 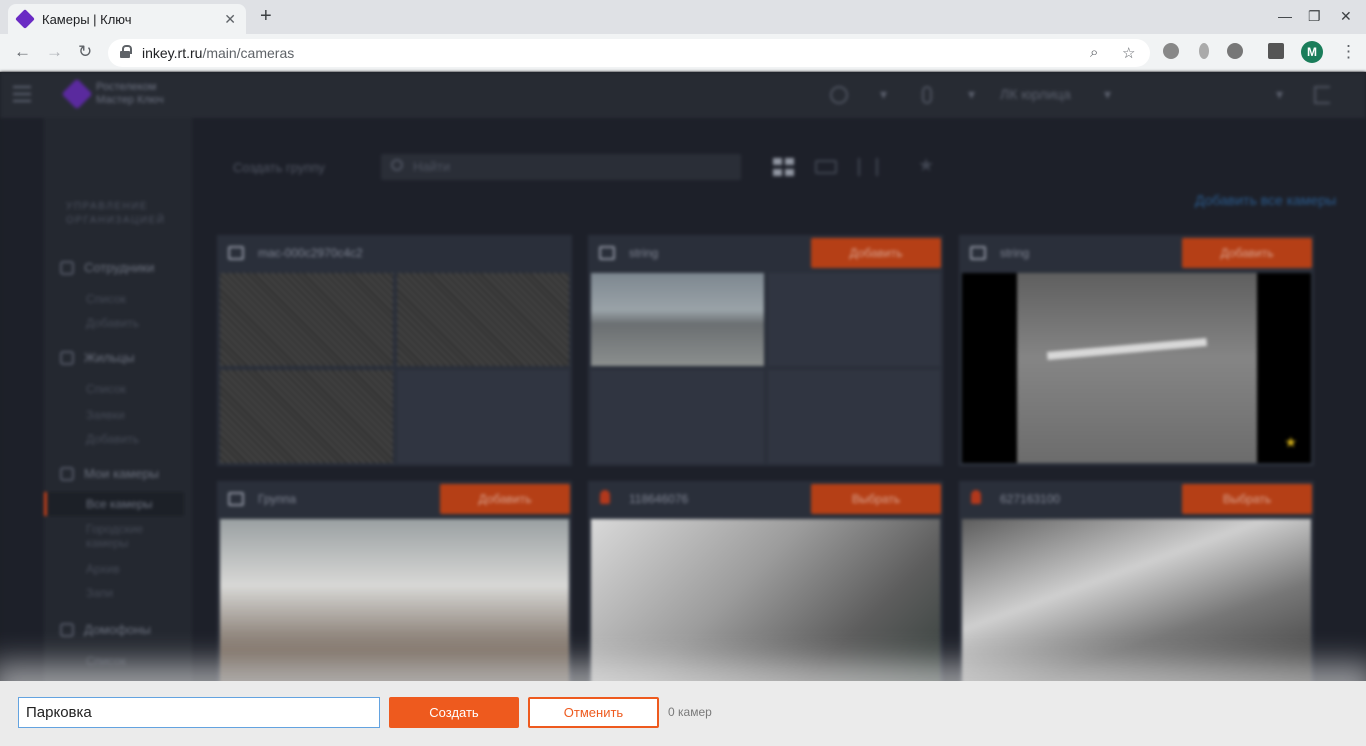 What do you see at coordinates (99, 593) in the screenshot?
I see `sidebar-subitem: Запи` at bounding box center [99, 593].